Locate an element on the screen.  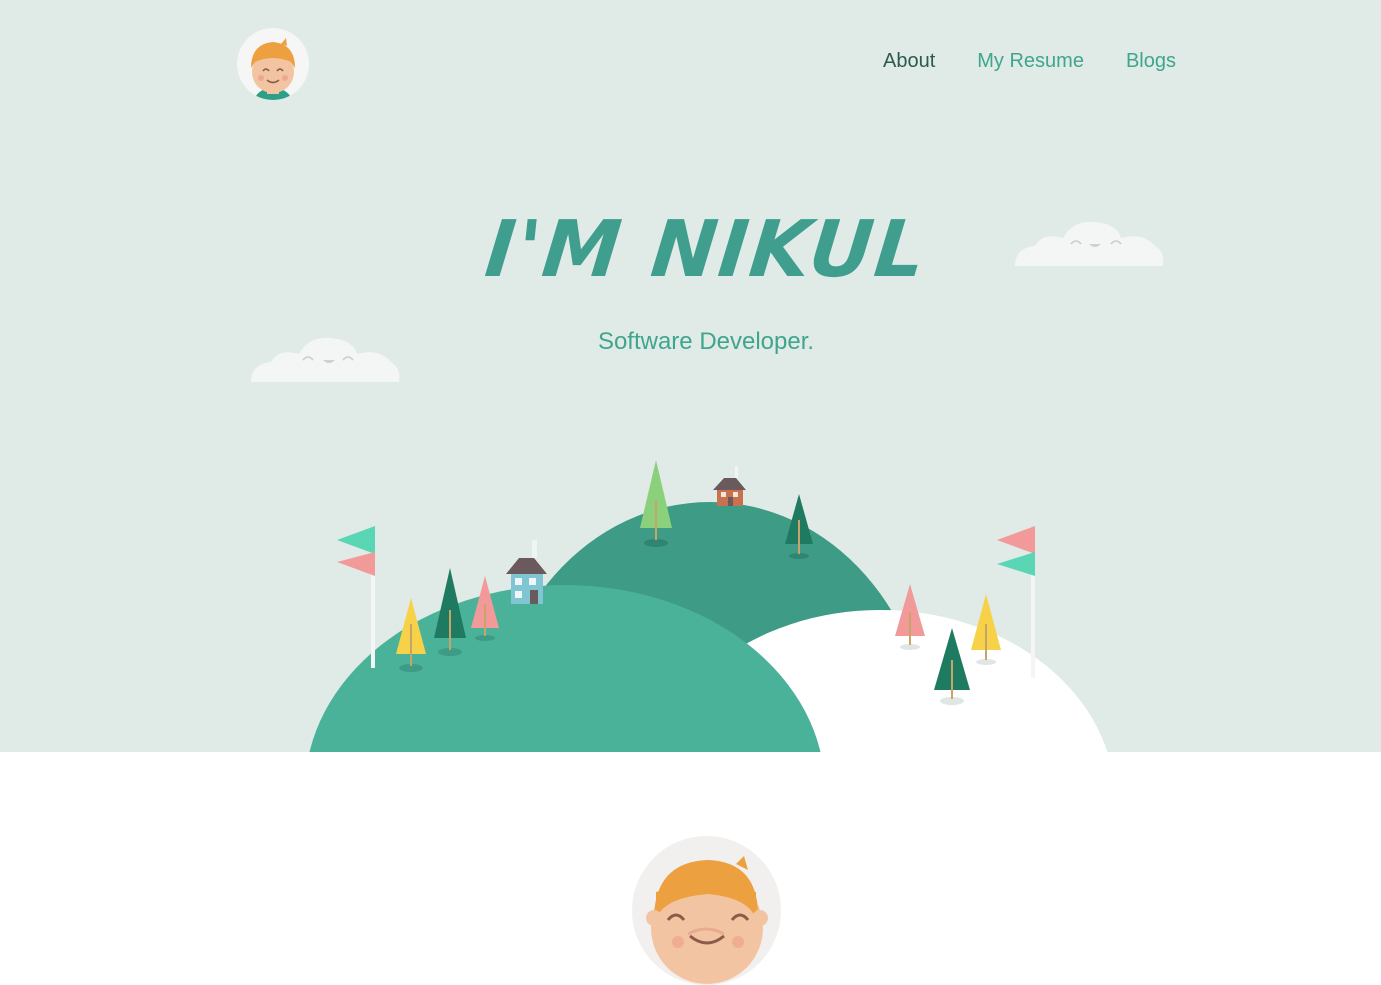
avatar-large-icon is located at coordinates (706, 910).